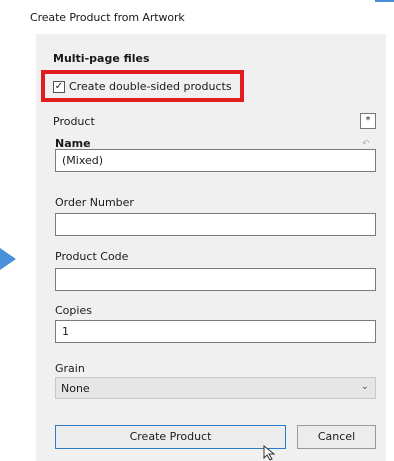  Describe the element at coordinates (368, 121) in the screenshot. I see `asterisk-button: *` at that location.